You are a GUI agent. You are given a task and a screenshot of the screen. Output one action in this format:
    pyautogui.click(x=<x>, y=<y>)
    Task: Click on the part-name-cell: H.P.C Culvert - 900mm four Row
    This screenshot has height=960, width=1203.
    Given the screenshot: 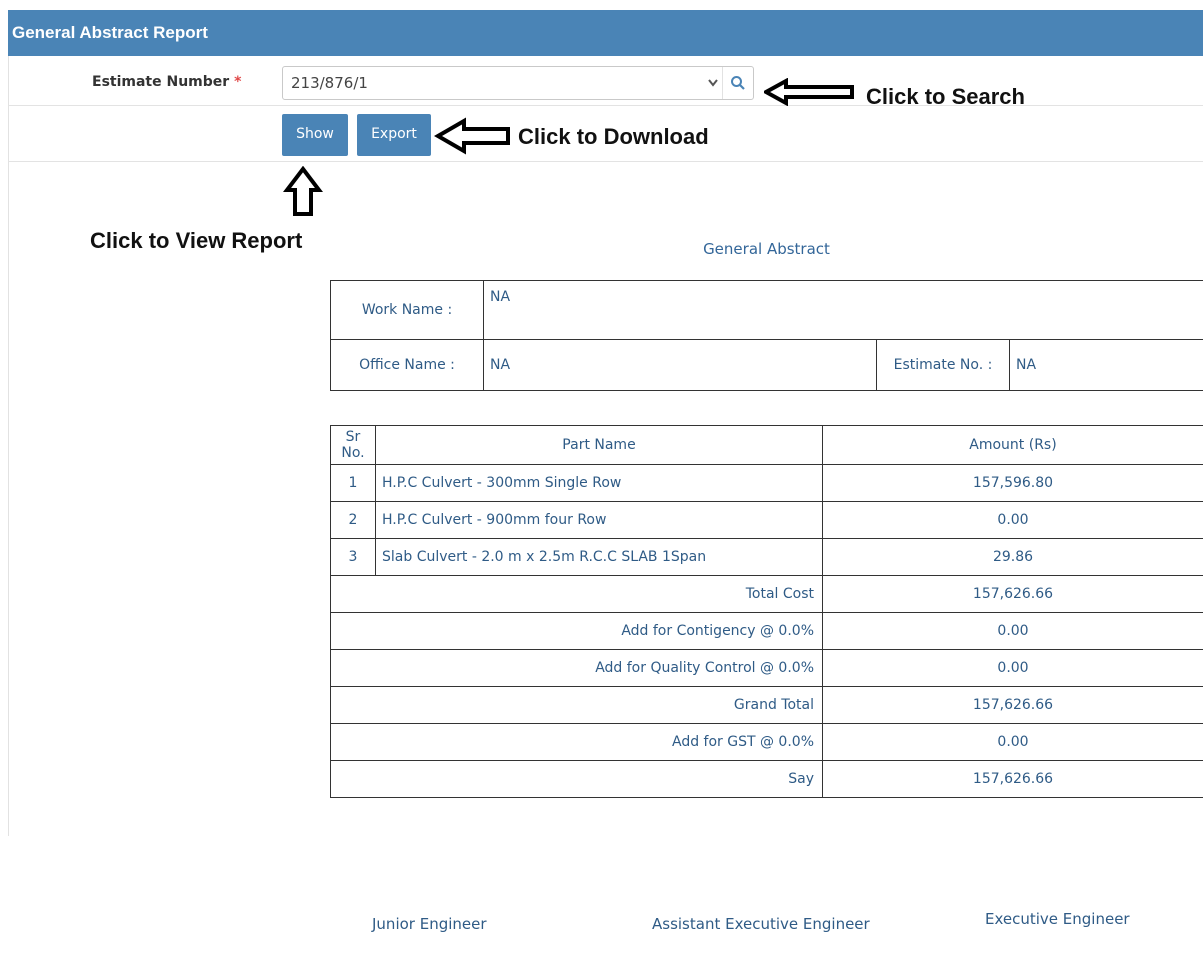 What is the action you would take?
    pyautogui.click(x=599, y=520)
    